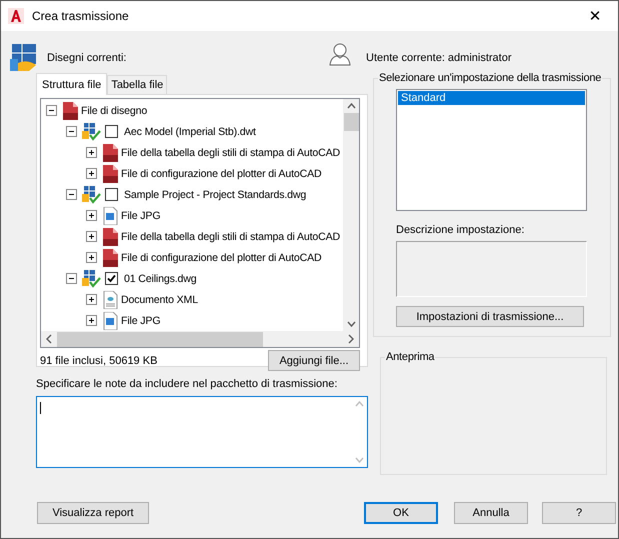 This screenshot has height=539, width=619. Describe the element at coordinates (87, 58) in the screenshot. I see `current-drawings-label: Disegni correnti:` at that location.